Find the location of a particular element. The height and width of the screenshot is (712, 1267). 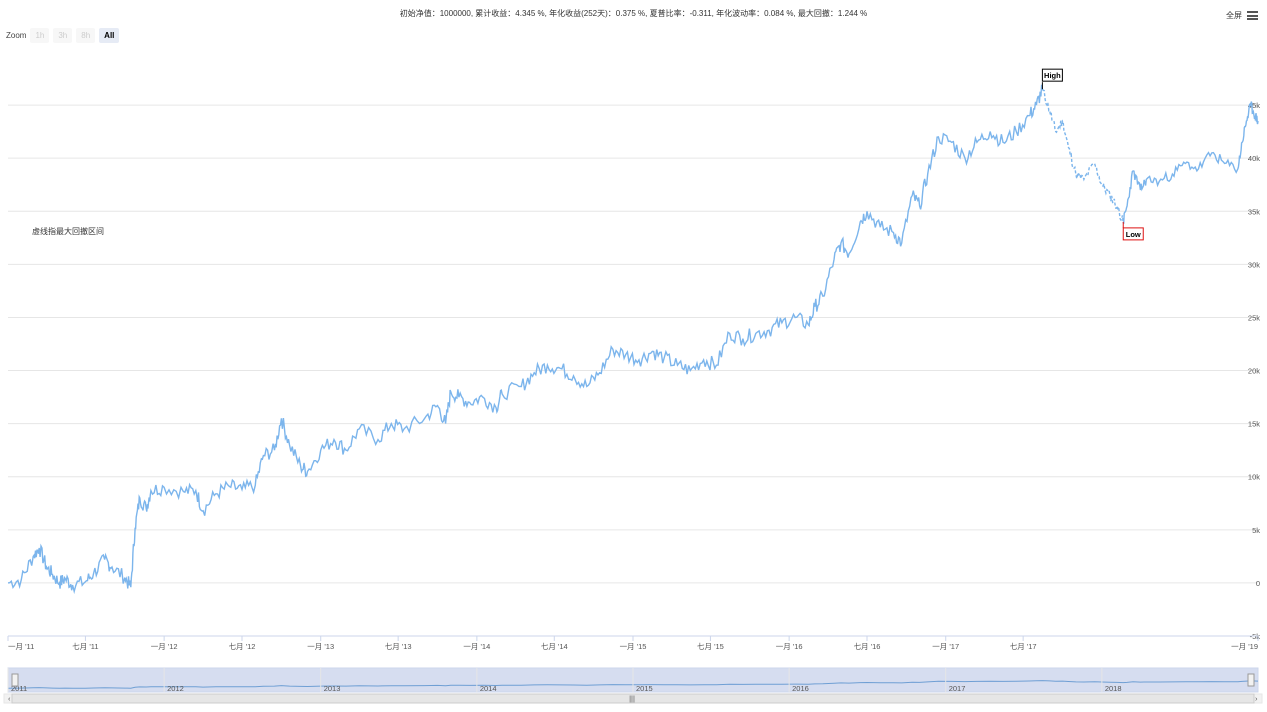

navigator-year-label: 2017 is located at coordinates (957, 688).